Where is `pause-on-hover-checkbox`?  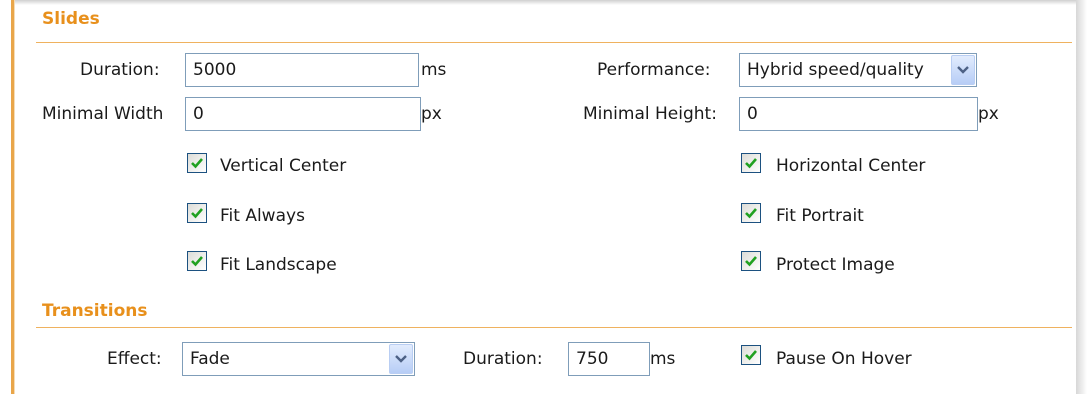
pause-on-hover-checkbox is located at coordinates (751, 355).